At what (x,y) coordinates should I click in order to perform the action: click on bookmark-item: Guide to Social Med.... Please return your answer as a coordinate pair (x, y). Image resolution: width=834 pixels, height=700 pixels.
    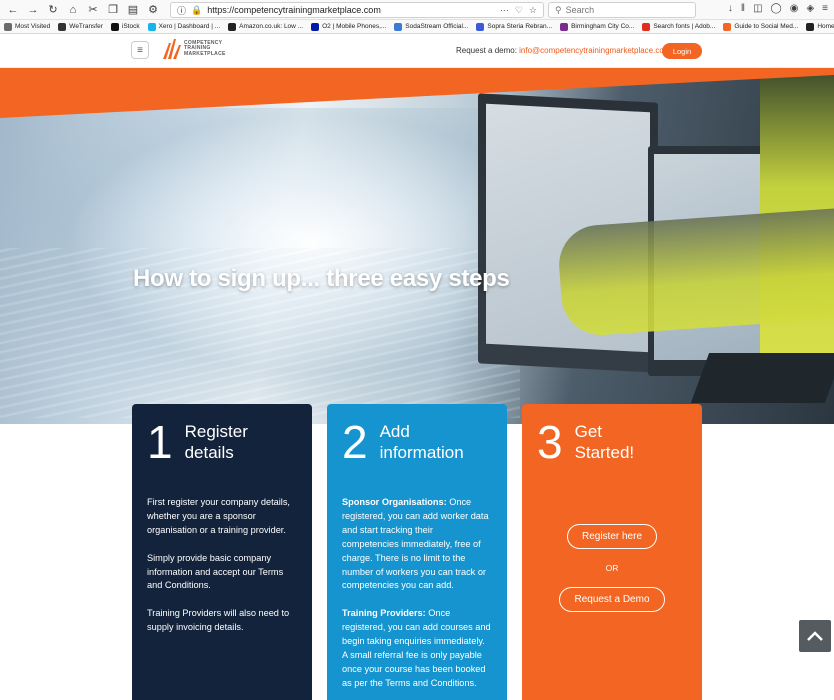
    Looking at the image, I should click on (761, 26).